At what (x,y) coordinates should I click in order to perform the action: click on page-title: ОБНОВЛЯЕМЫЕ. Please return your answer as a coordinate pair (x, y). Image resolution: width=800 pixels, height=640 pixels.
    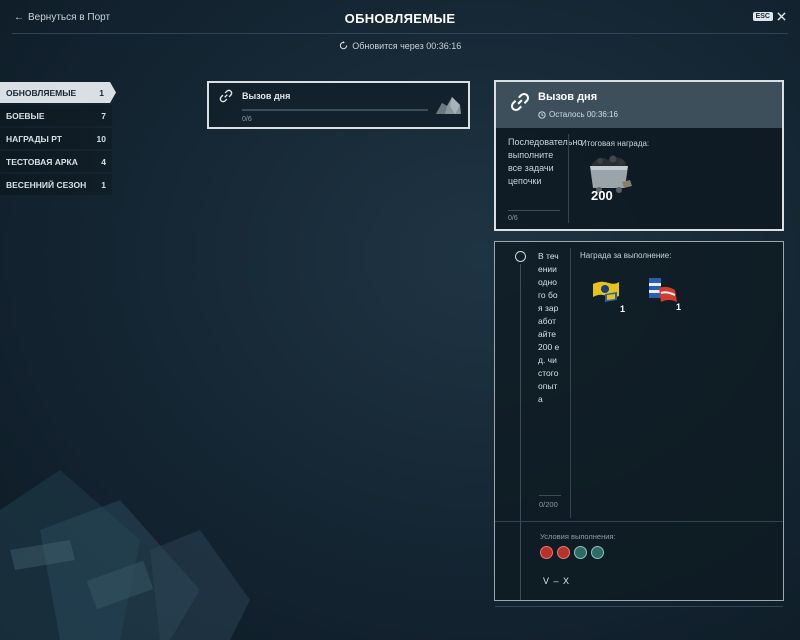
    Looking at the image, I should click on (400, 18).